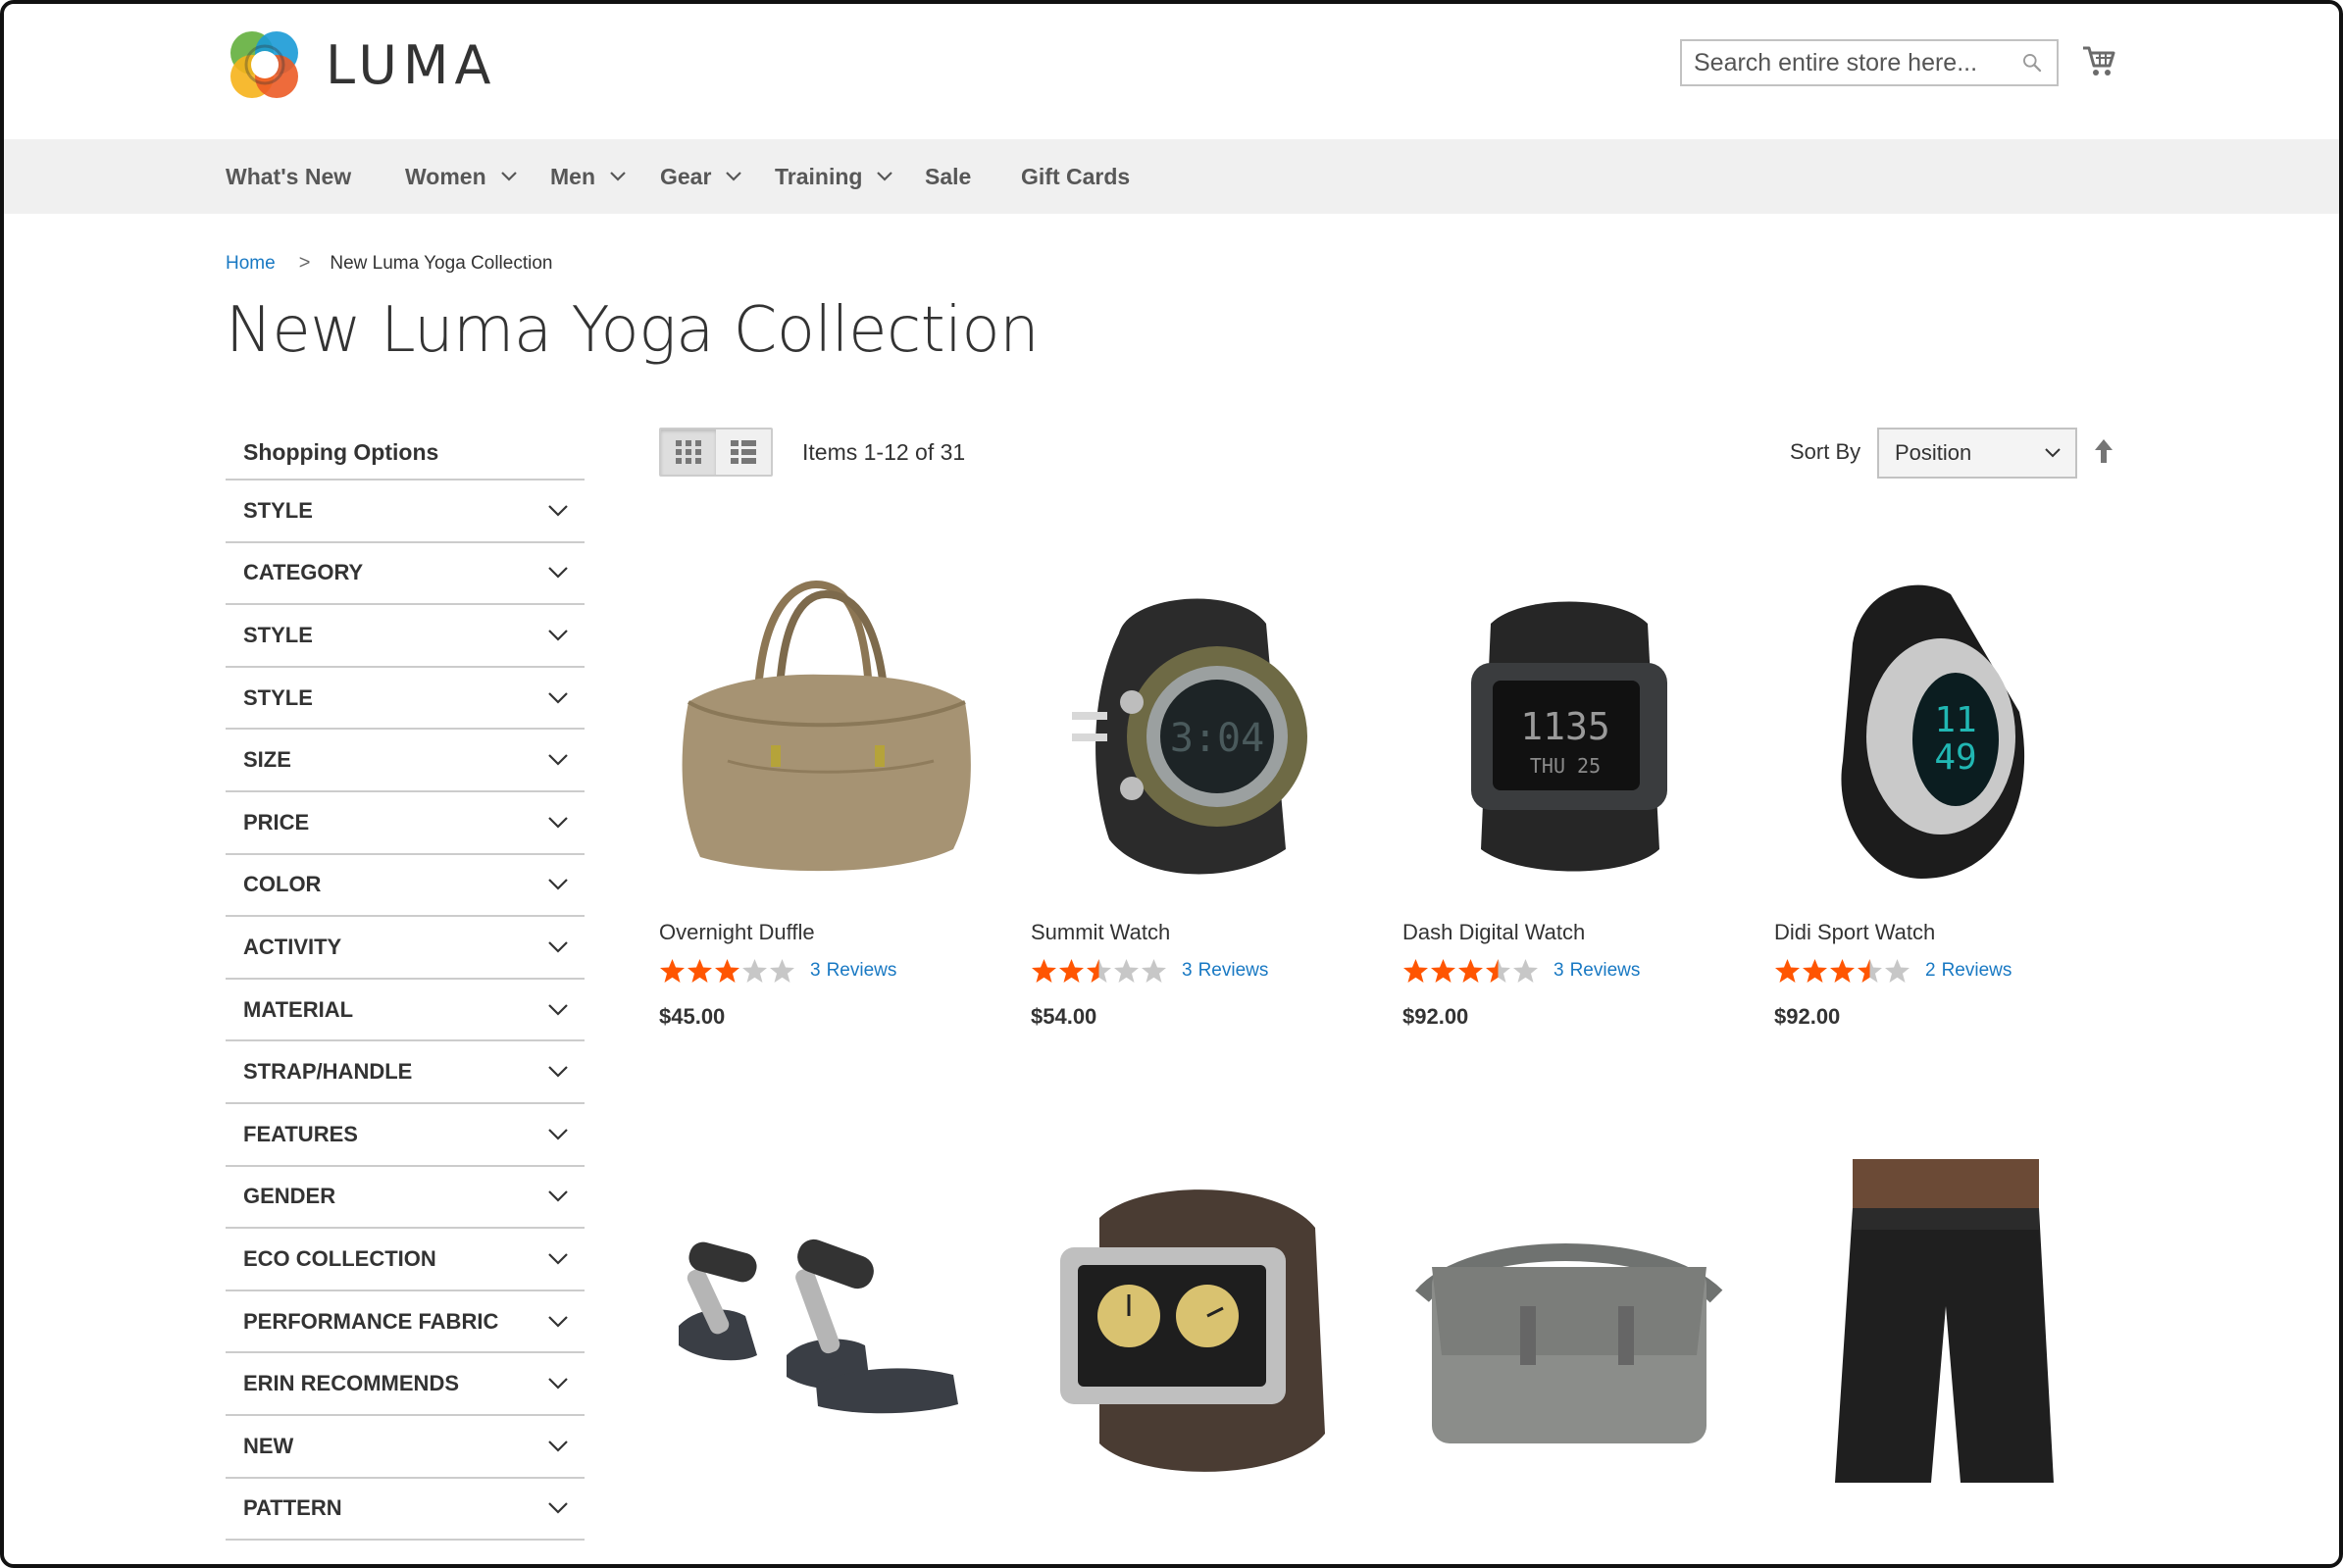 Image resolution: width=2343 pixels, height=1568 pixels. What do you see at coordinates (1192, 1330) in the screenshot?
I see `analog-watch-image` at bounding box center [1192, 1330].